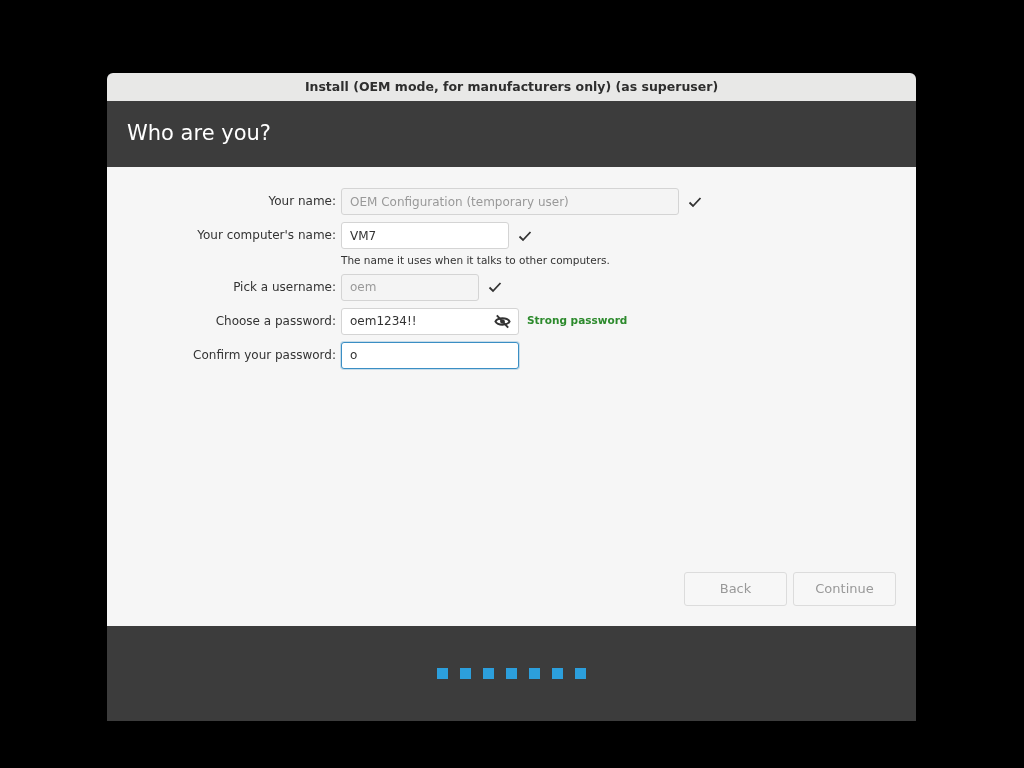  Describe the element at coordinates (275, 321) in the screenshot. I see `field-label: Choose a password:` at that location.